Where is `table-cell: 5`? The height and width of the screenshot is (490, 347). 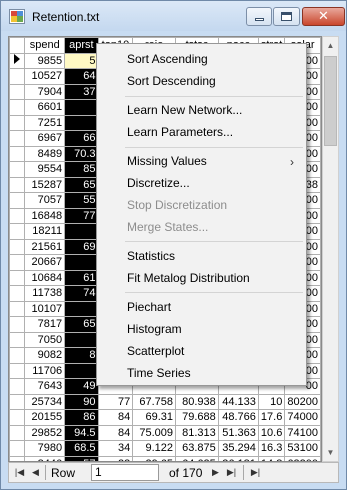
table-cell: 5 is located at coordinates (81, 60).